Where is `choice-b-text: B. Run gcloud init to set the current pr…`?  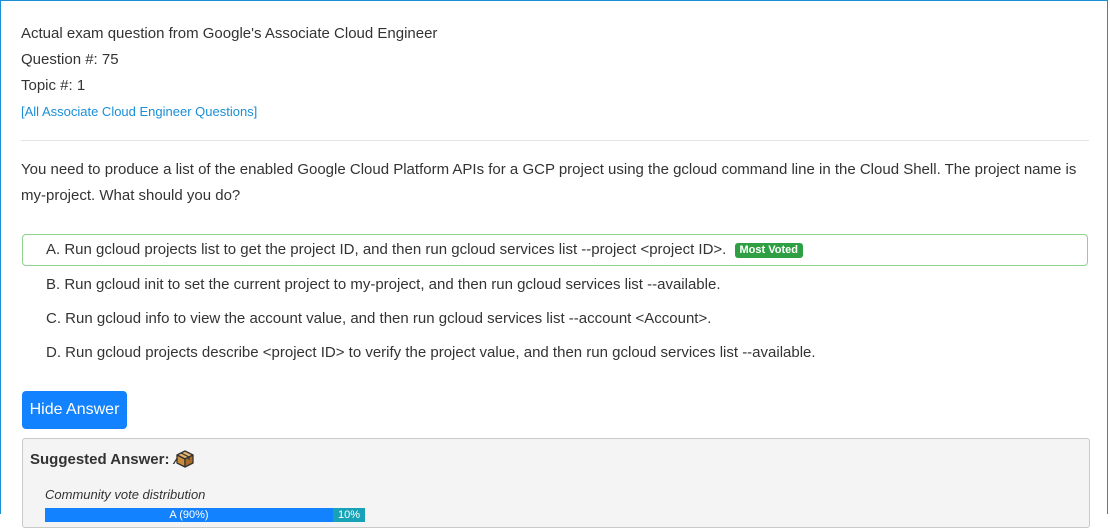
choice-b-text: B. Run gcloud init to set the current pr… is located at coordinates (383, 284).